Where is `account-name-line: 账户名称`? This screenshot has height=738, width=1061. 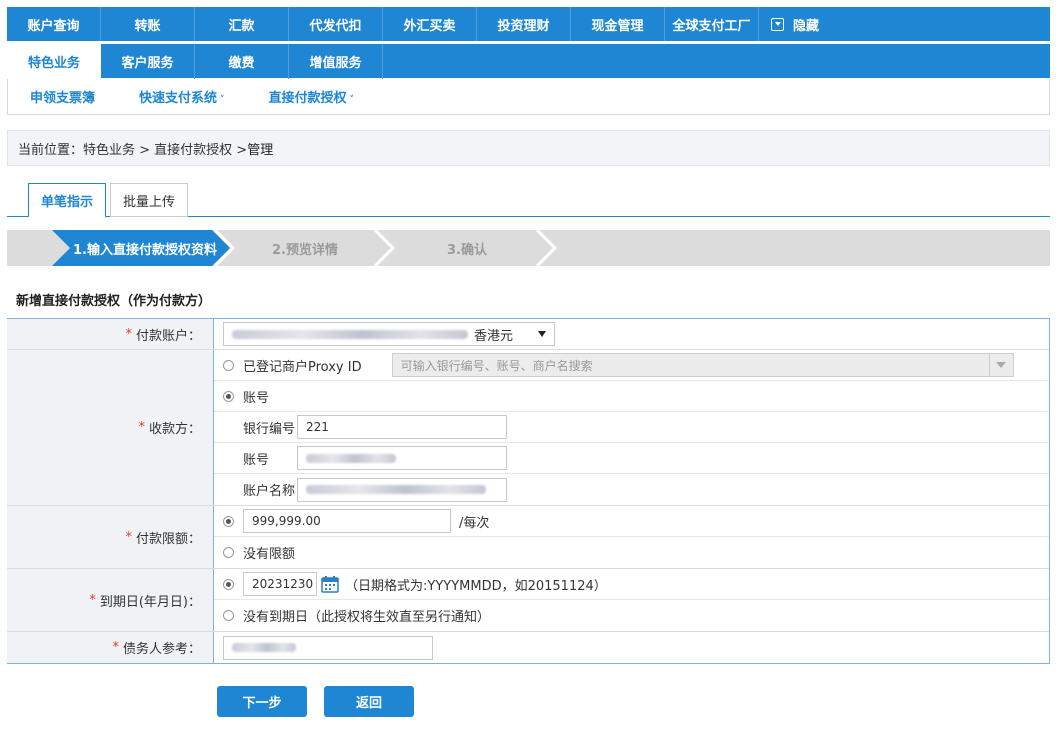
account-name-line: 账户名称 is located at coordinates (631, 489).